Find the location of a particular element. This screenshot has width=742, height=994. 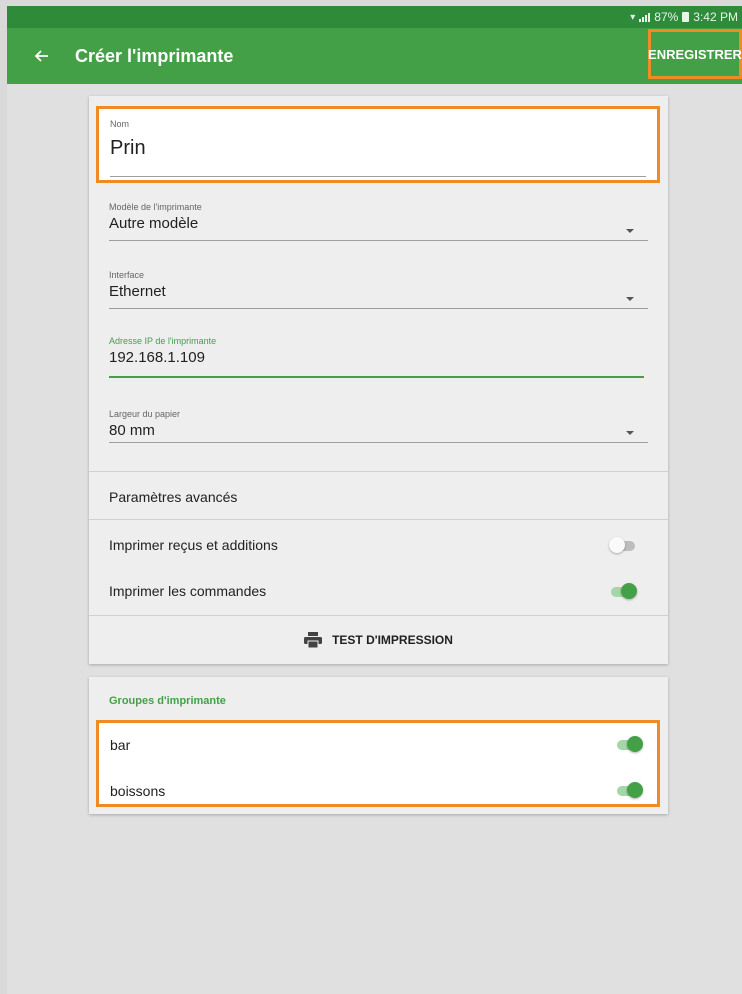

interface-value: Ethernet is located at coordinates (137, 291).